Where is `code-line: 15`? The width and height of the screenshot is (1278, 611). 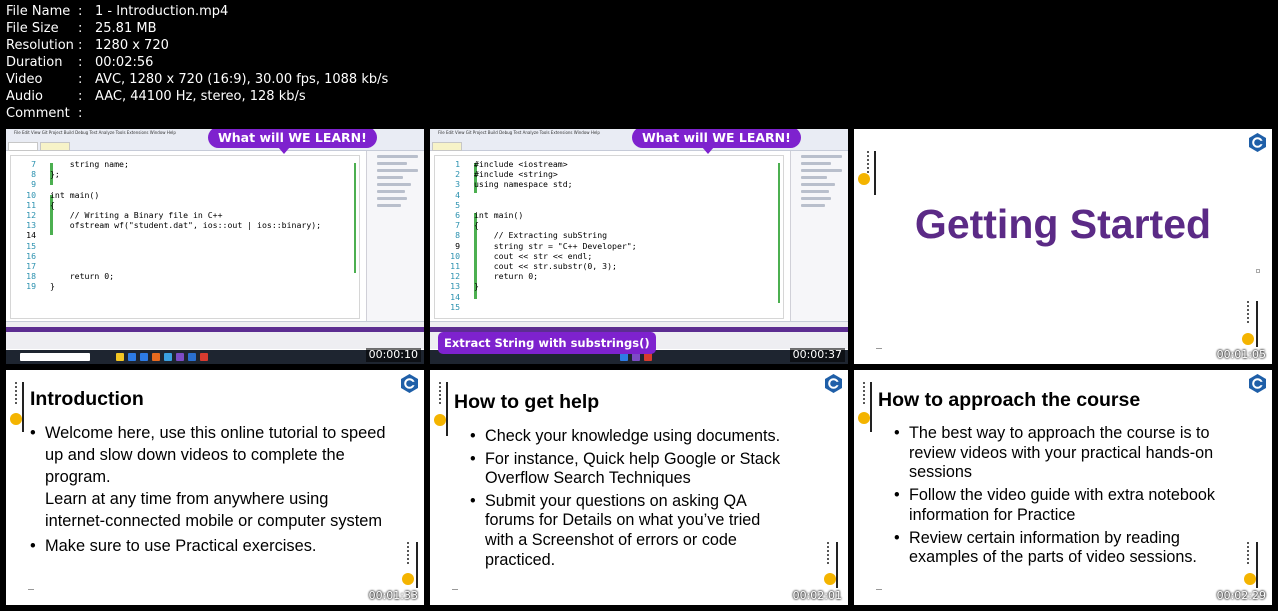
code-line: 15 is located at coordinates (536, 307).